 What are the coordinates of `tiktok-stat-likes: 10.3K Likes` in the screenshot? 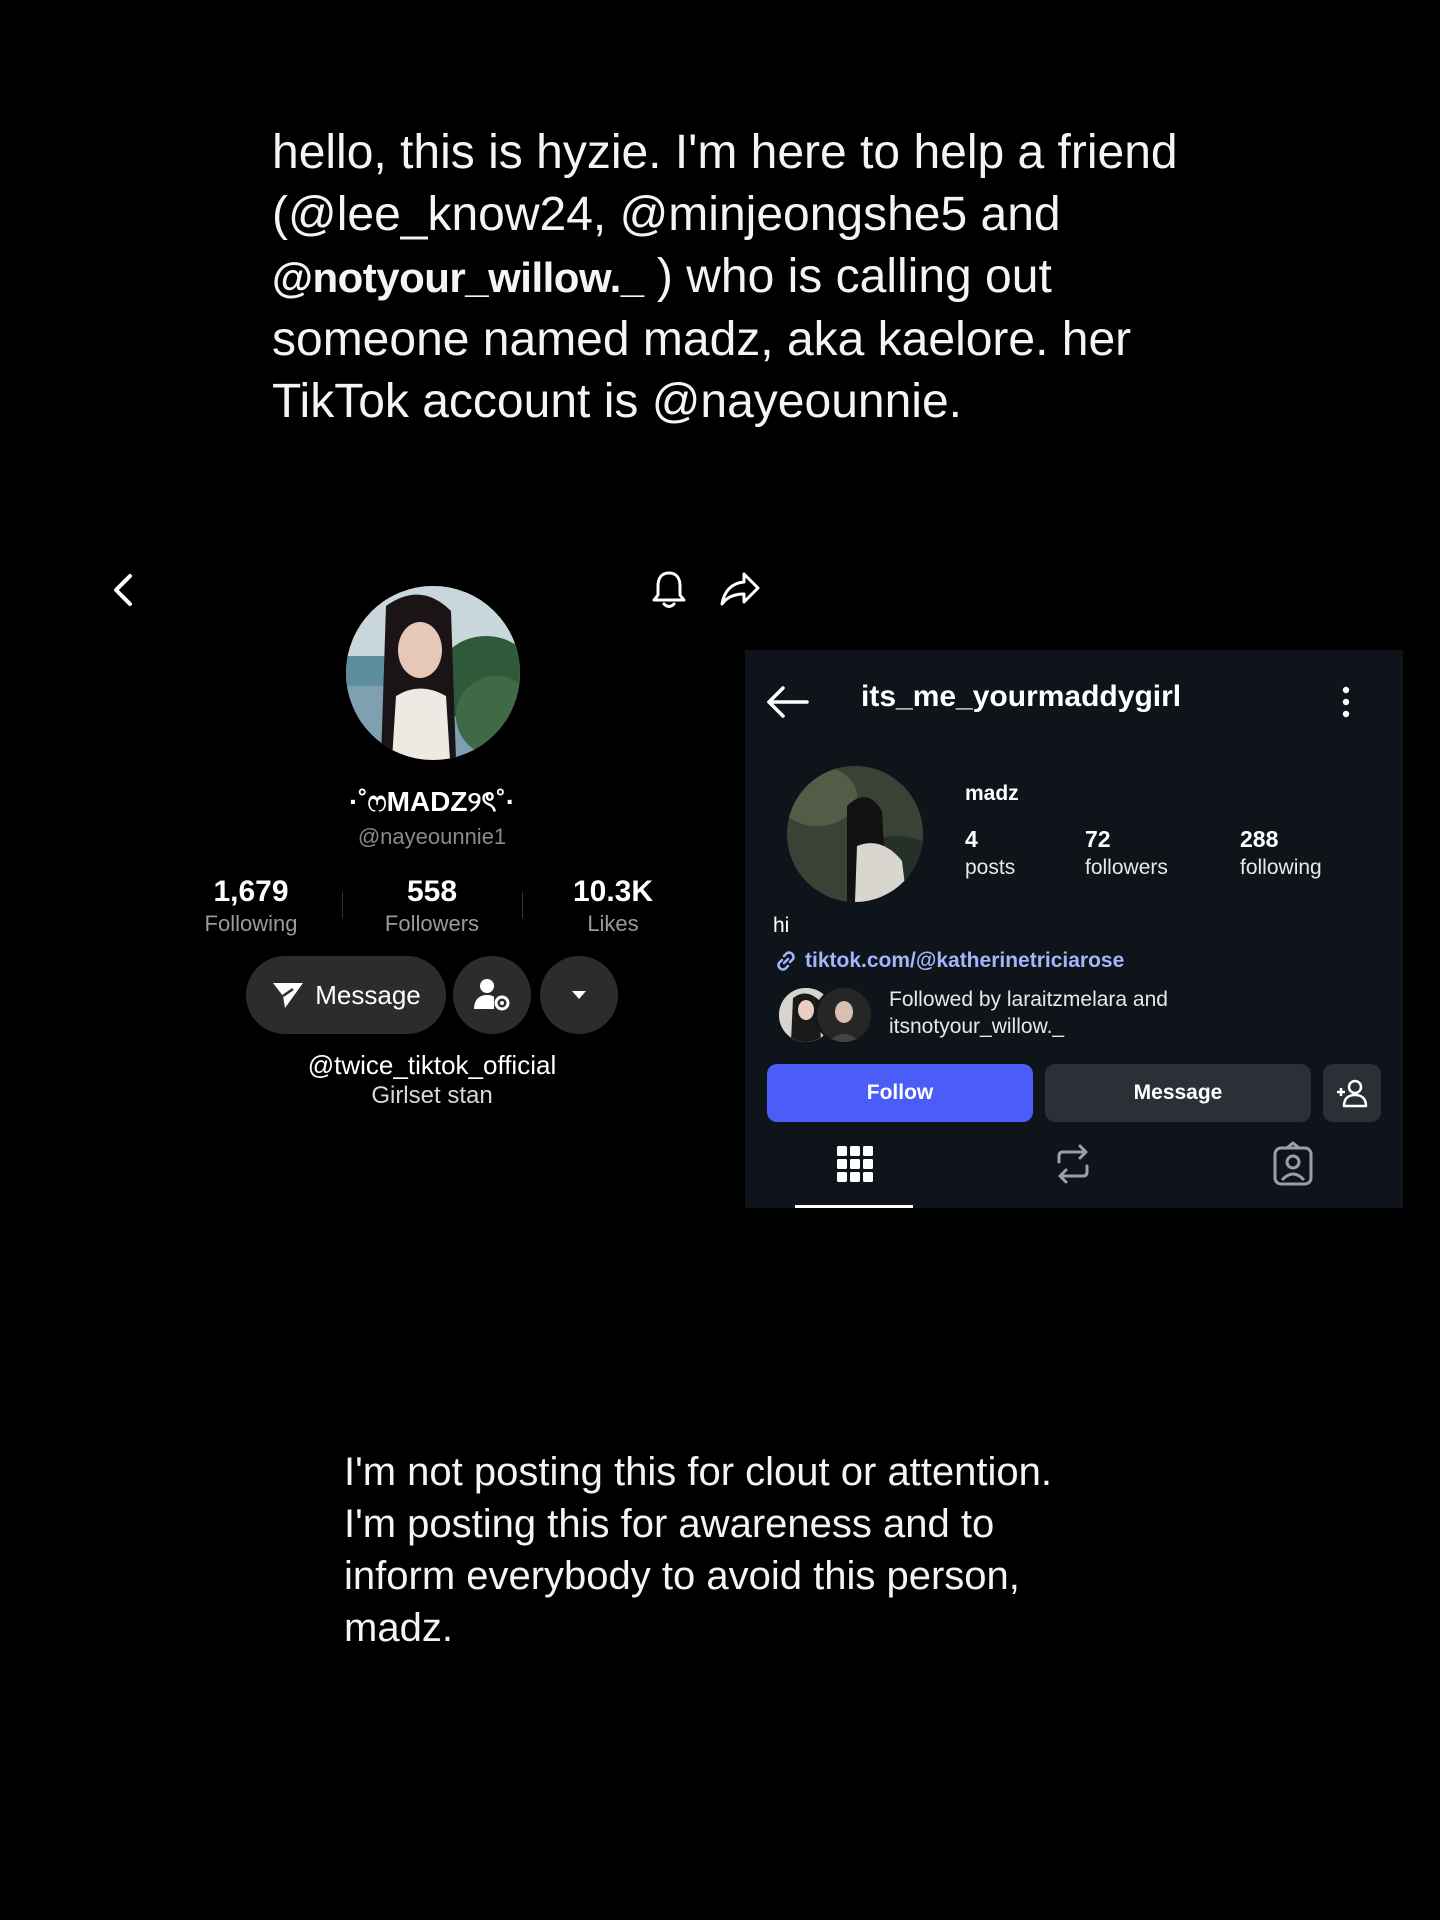 It's located at (613, 906).